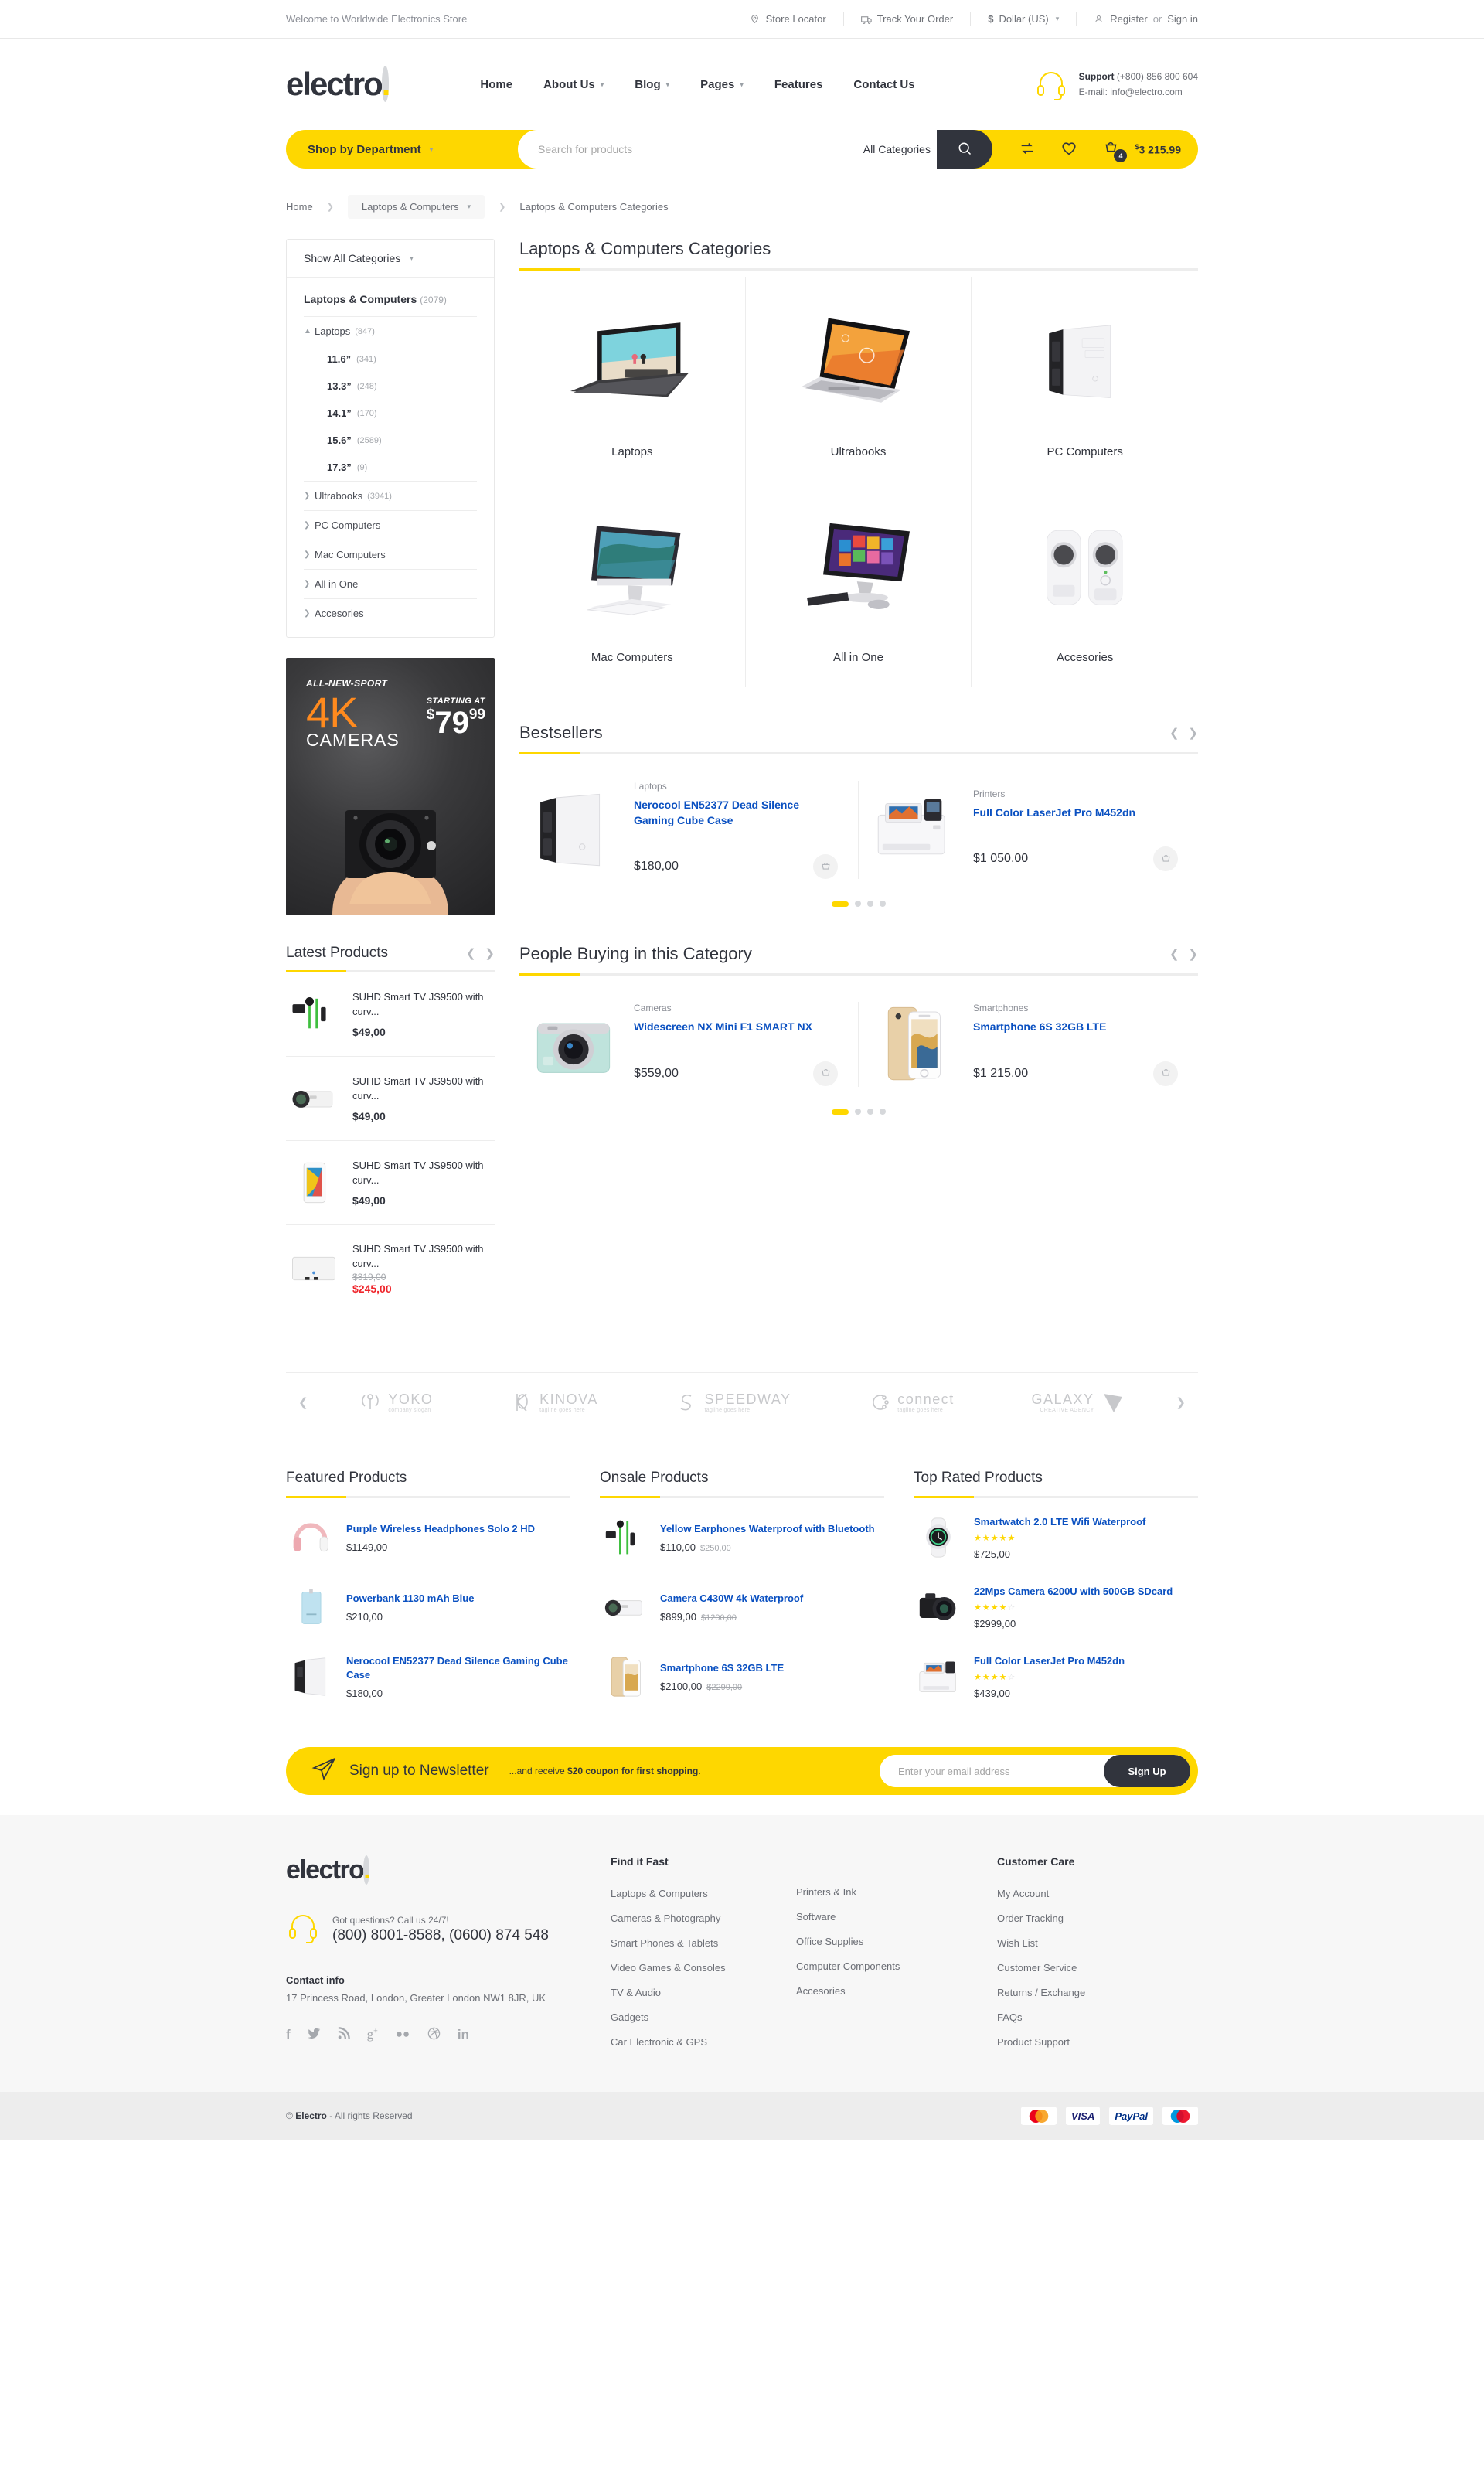 Image resolution: width=1484 pixels, height=2466 pixels. I want to click on footer-link: Video Games & Consoles, so click(703, 1968).